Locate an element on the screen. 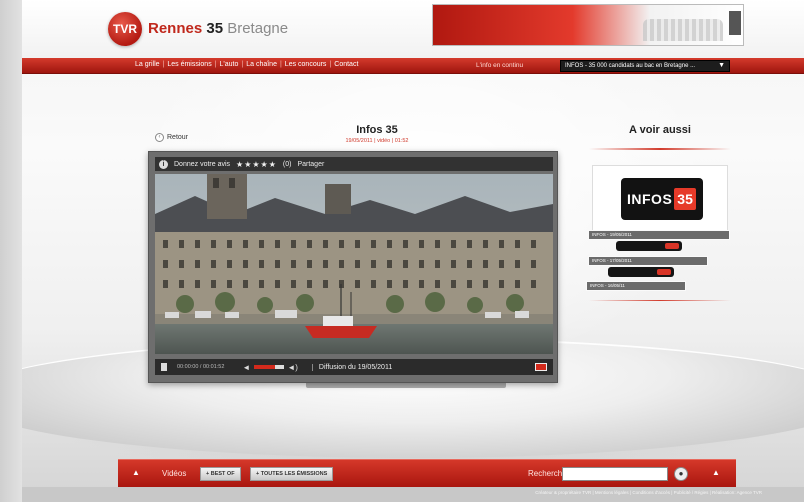 This screenshot has height=502, width=804. back-link-label: Retour is located at coordinates (178, 137).